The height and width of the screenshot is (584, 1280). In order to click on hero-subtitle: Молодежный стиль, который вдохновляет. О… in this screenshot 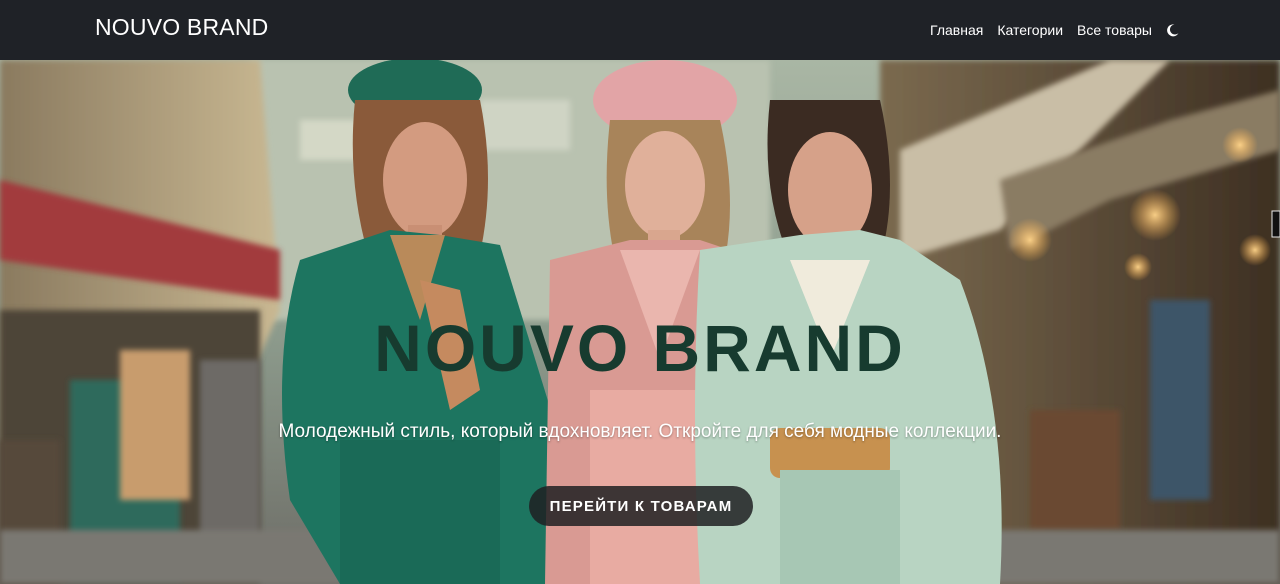, I will do `click(640, 431)`.